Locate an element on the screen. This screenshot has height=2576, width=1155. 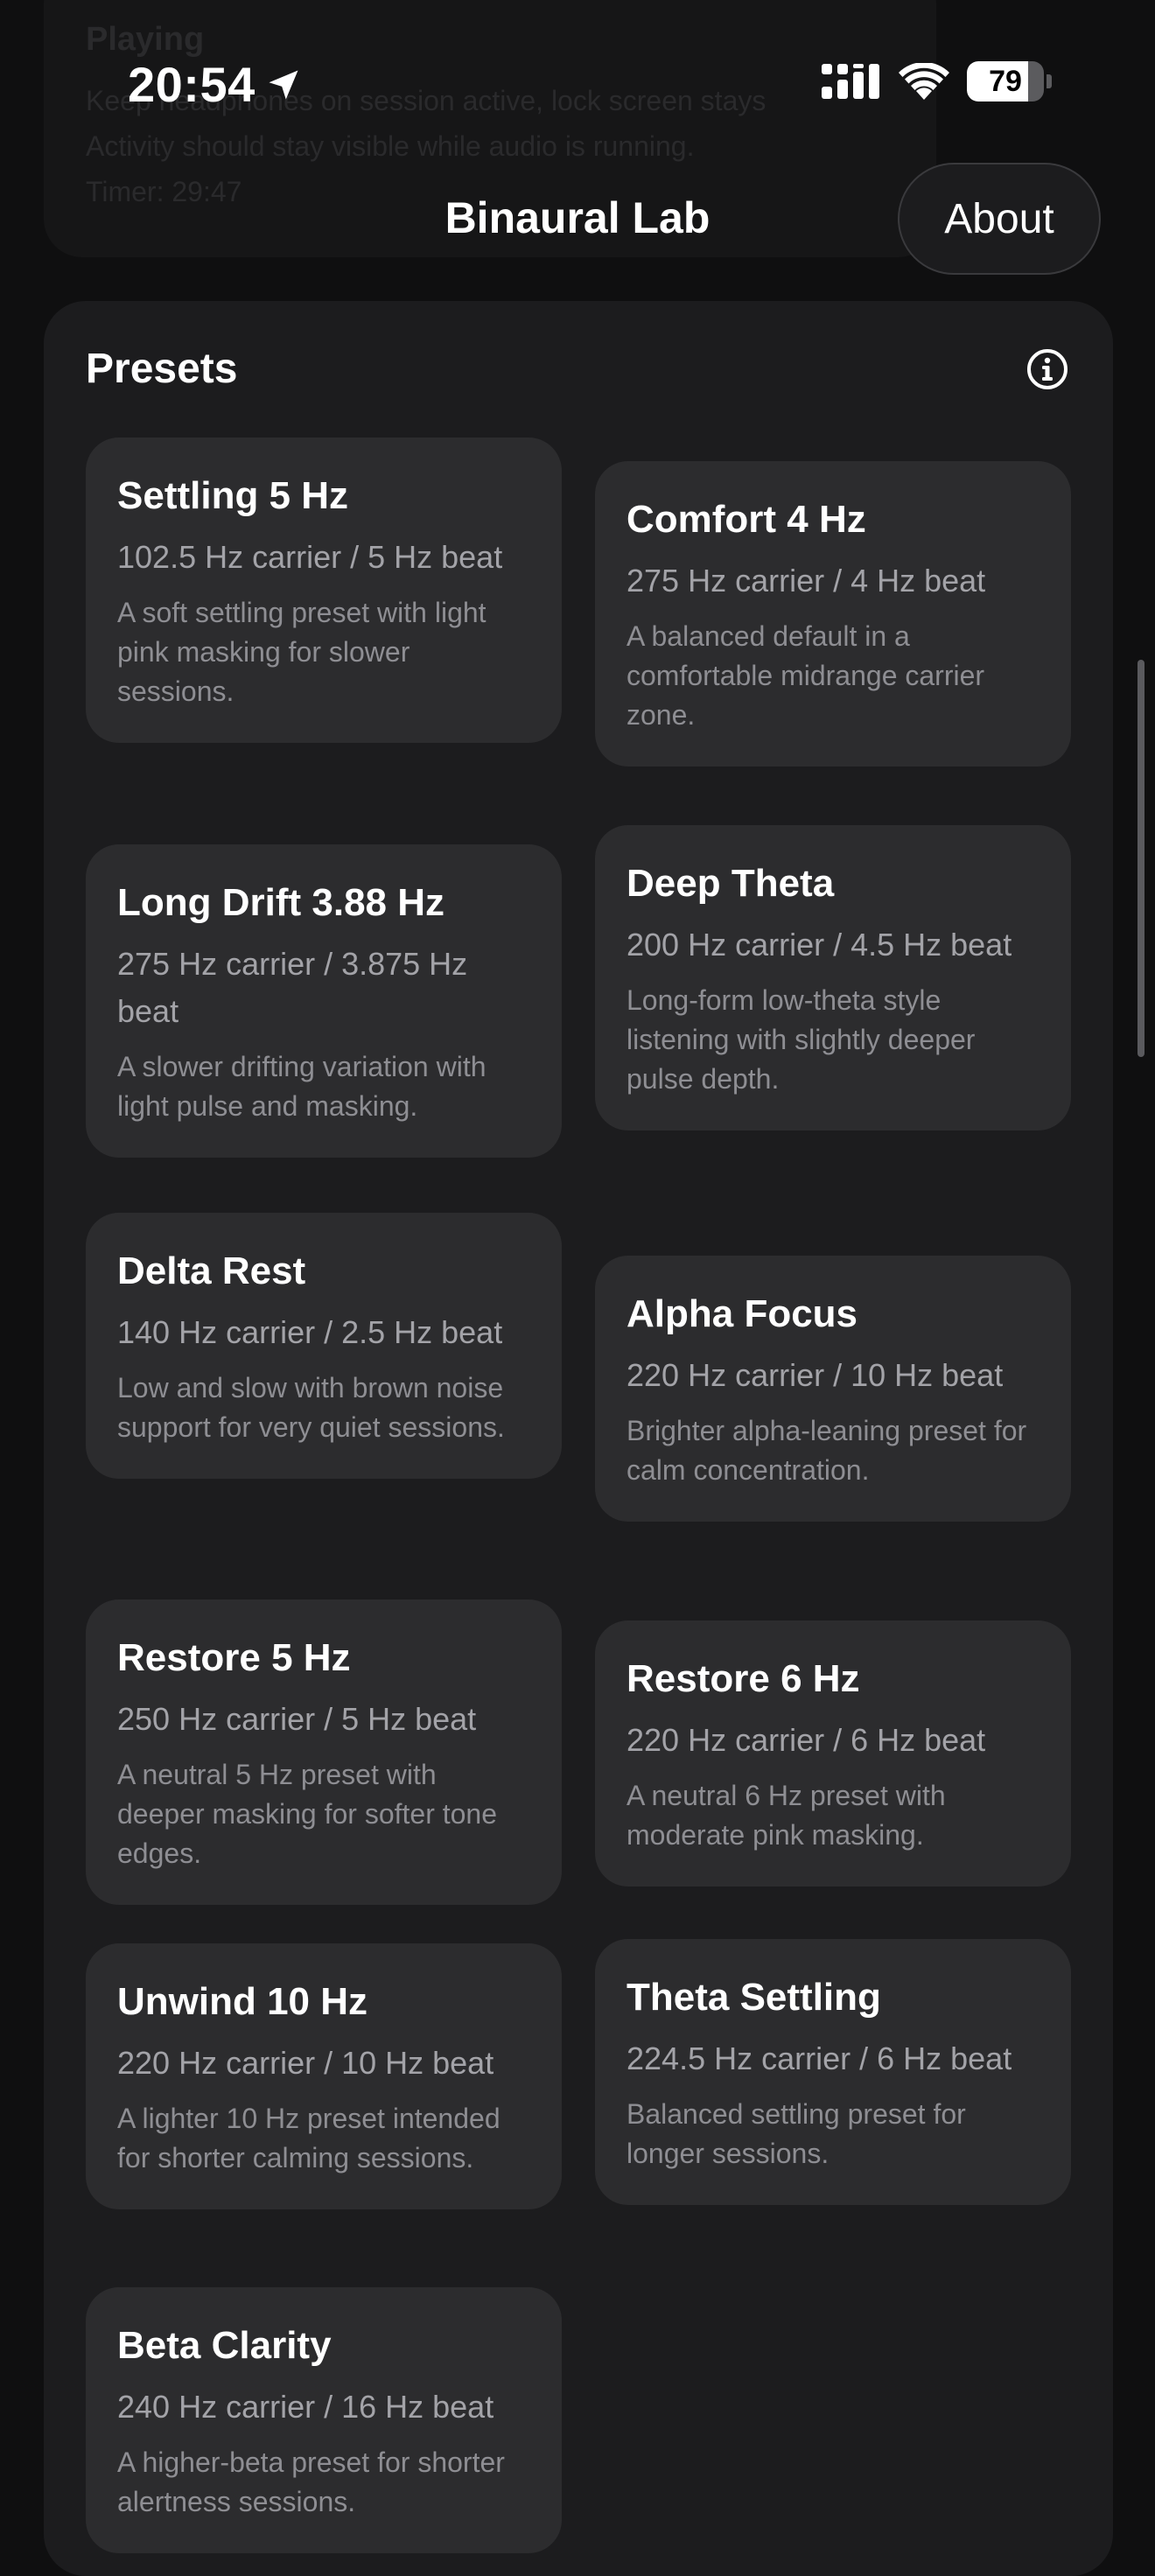
scroll-indicator is located at coordinates (1141, 858).